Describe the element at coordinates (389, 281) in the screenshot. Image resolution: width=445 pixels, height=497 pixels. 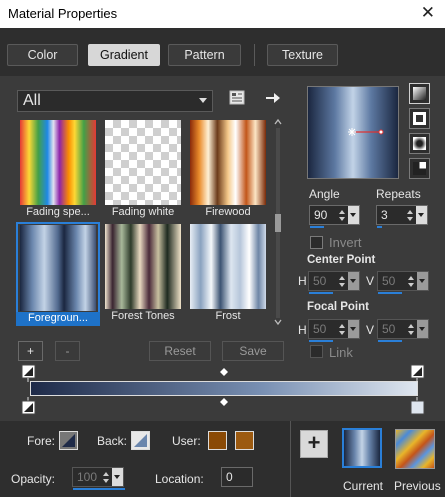
I see `center-v-value: 50` at that location.